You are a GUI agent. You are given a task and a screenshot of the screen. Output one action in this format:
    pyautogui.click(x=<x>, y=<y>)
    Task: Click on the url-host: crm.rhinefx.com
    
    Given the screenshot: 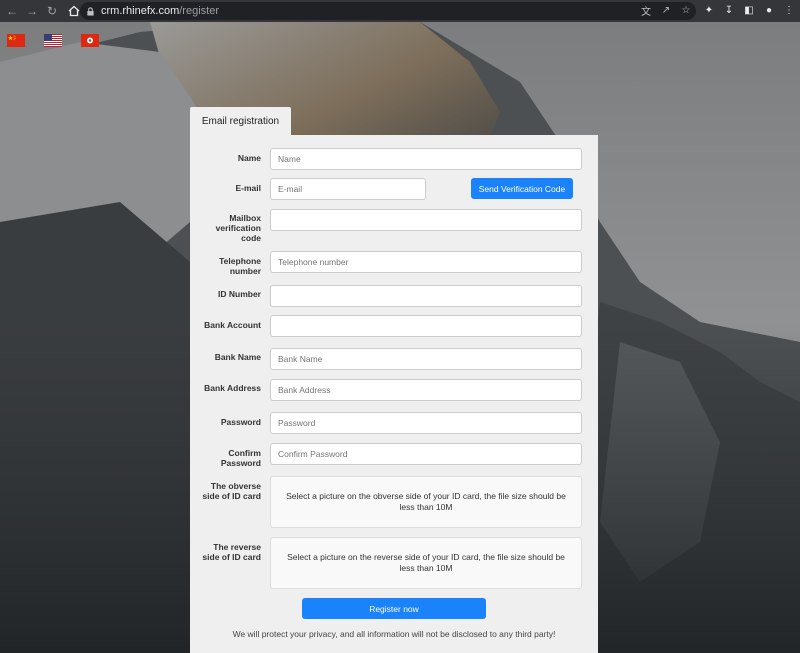 What is the action you would take?
    pyautogui.click(x=140, y=11)
    